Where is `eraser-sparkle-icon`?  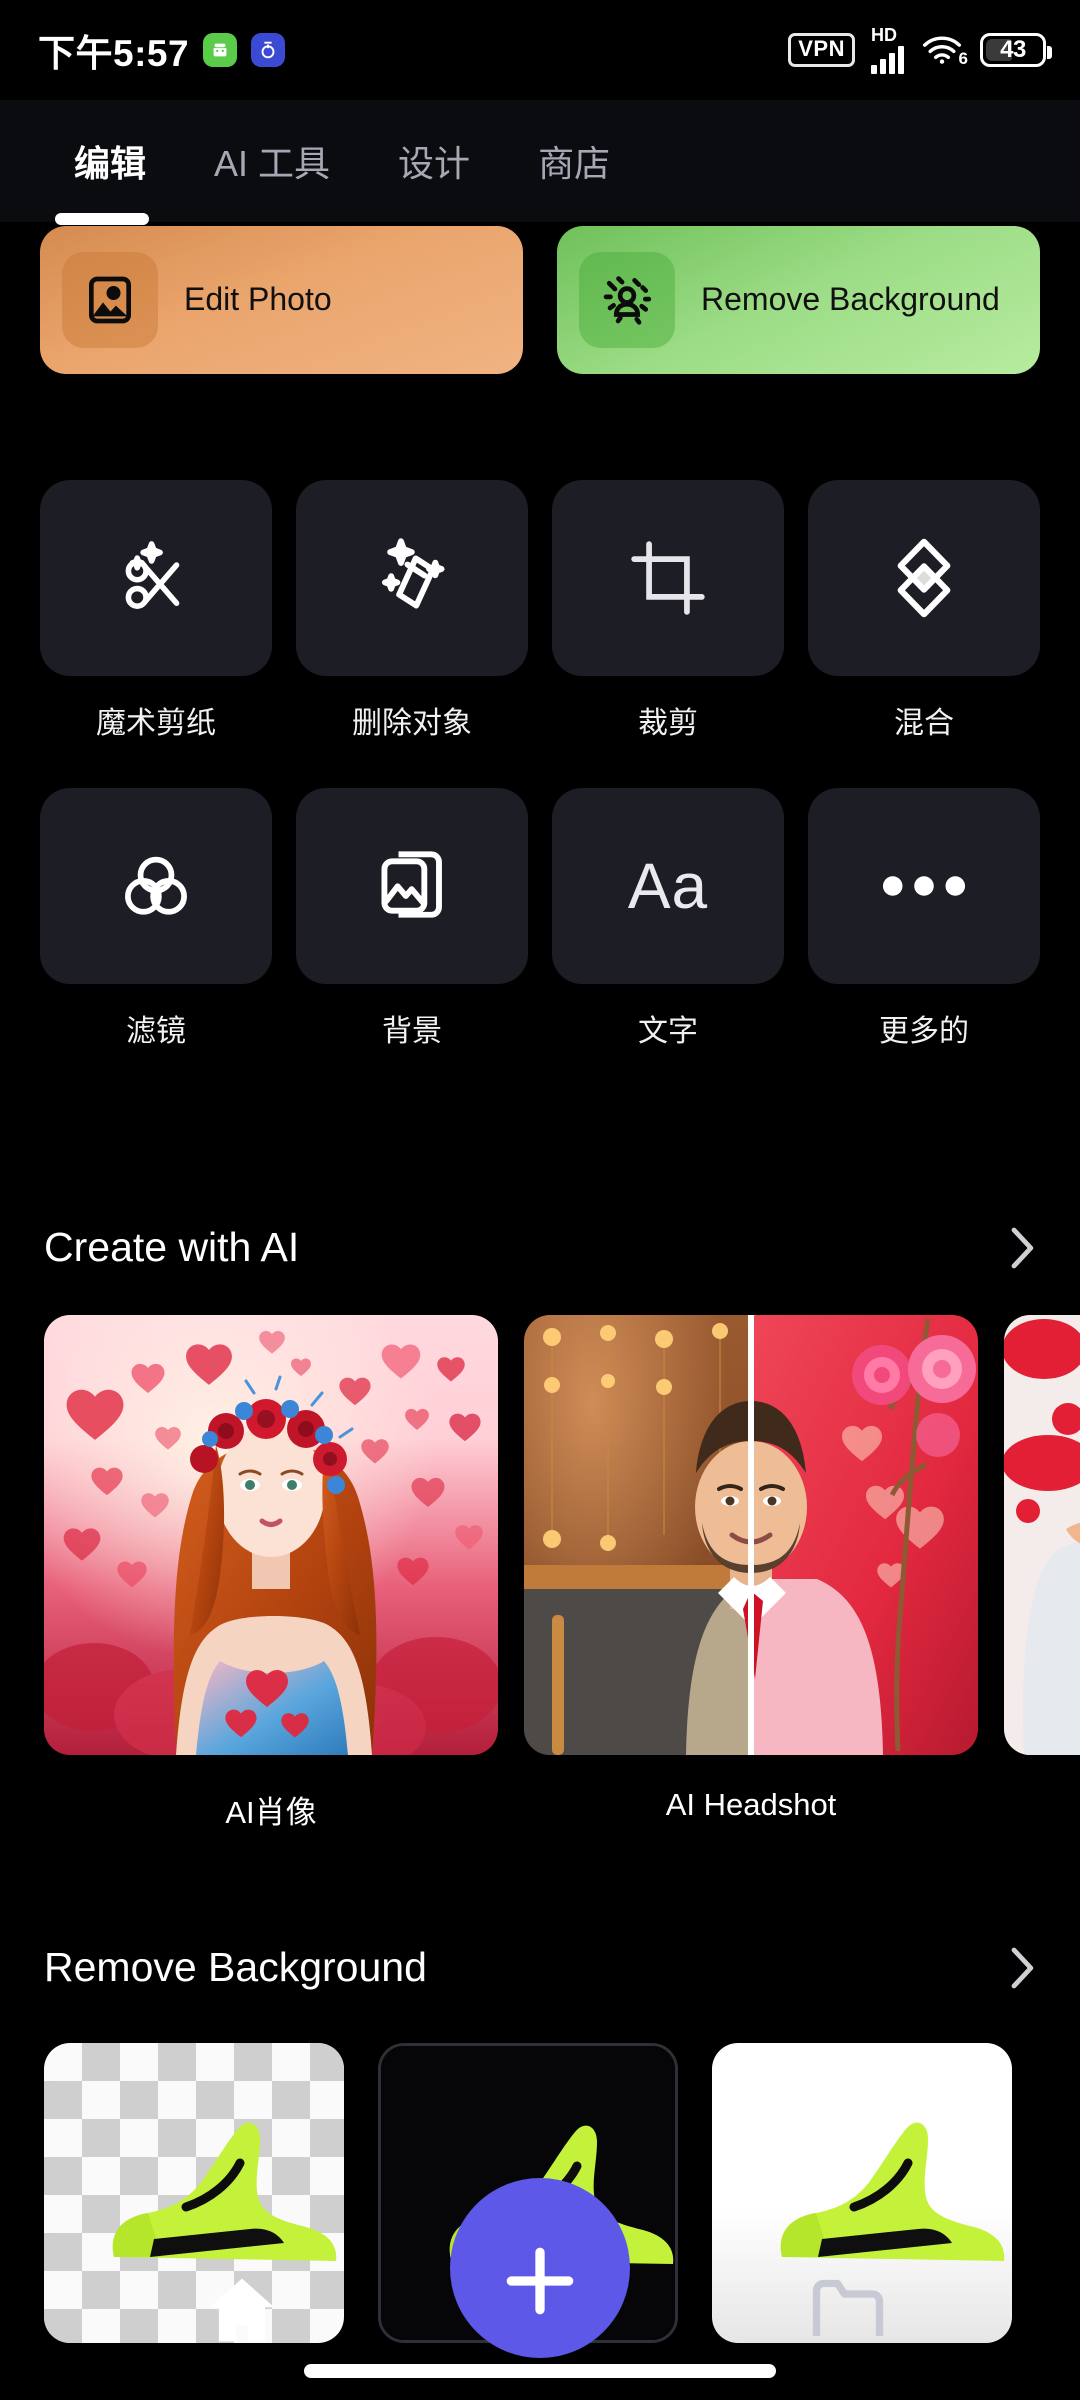
eraser-sparkle-icon is located at coordinates (413, 573).